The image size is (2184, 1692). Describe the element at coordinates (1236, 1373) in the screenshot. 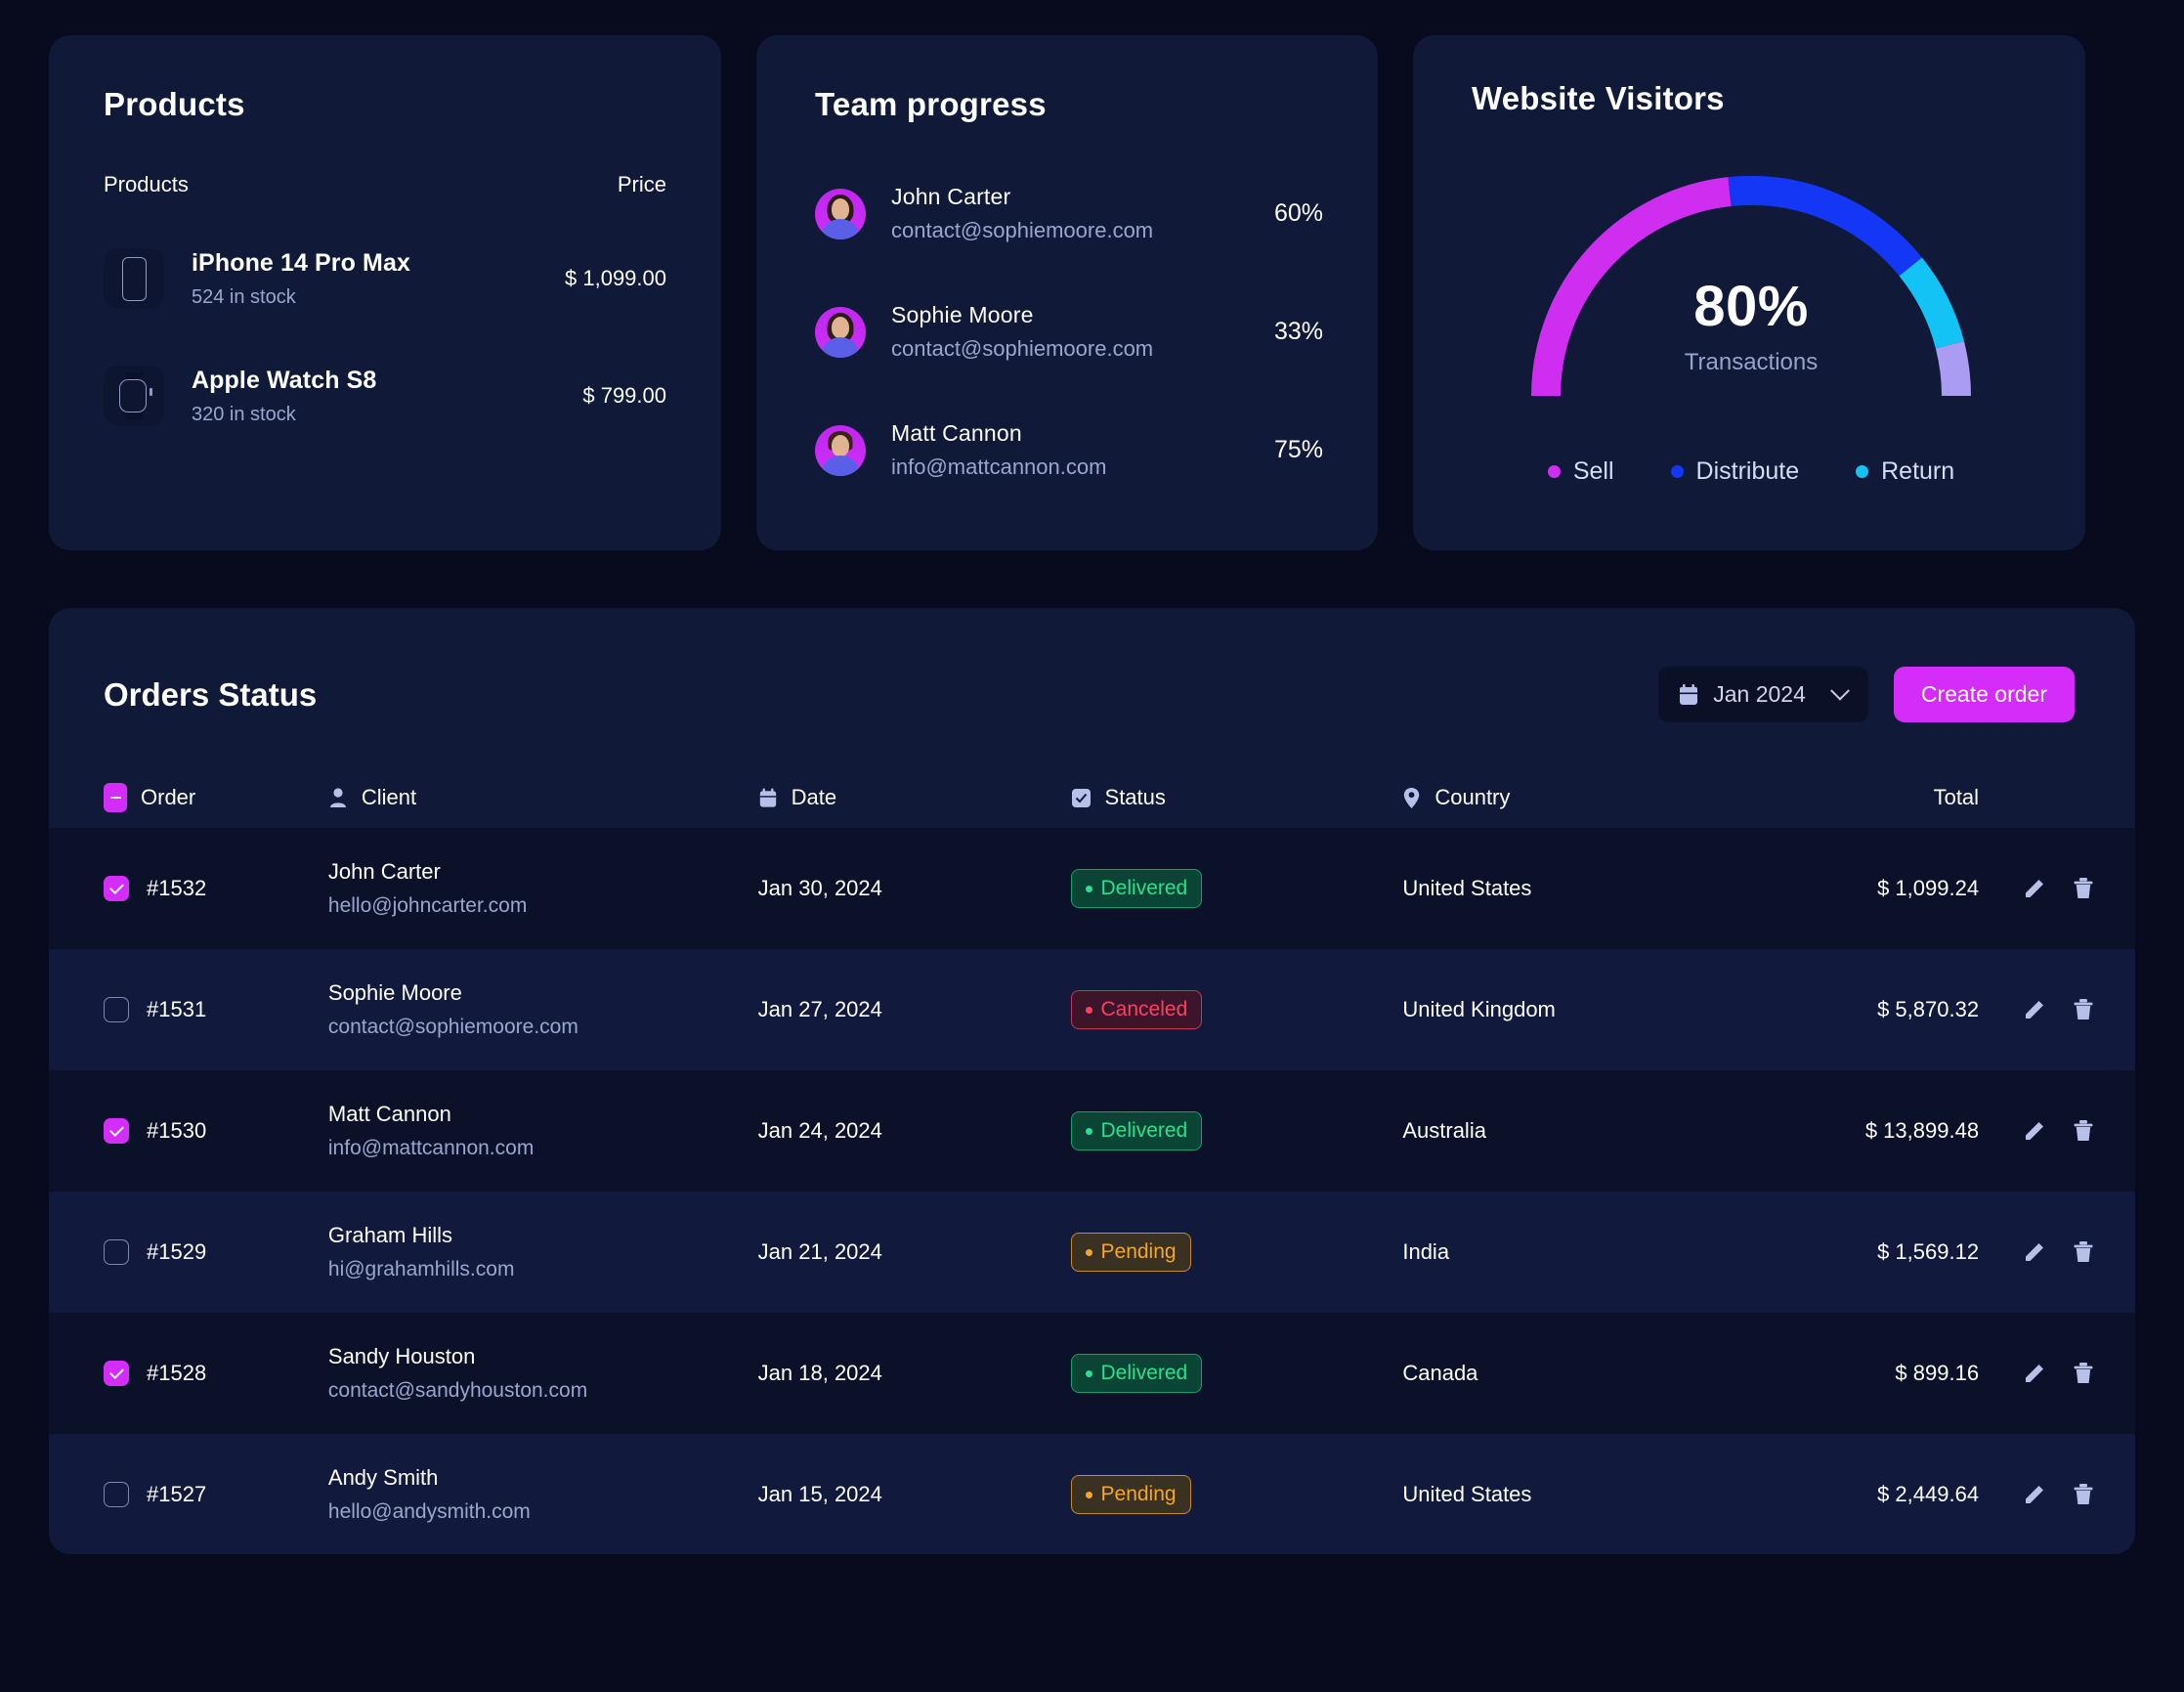

I see `cell-status: Delivered` at that location.